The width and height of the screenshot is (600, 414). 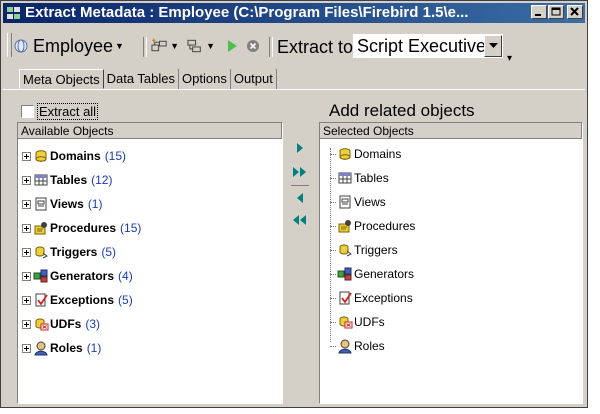 I want to click on database-name: Employee, so click(x=73, y=45).